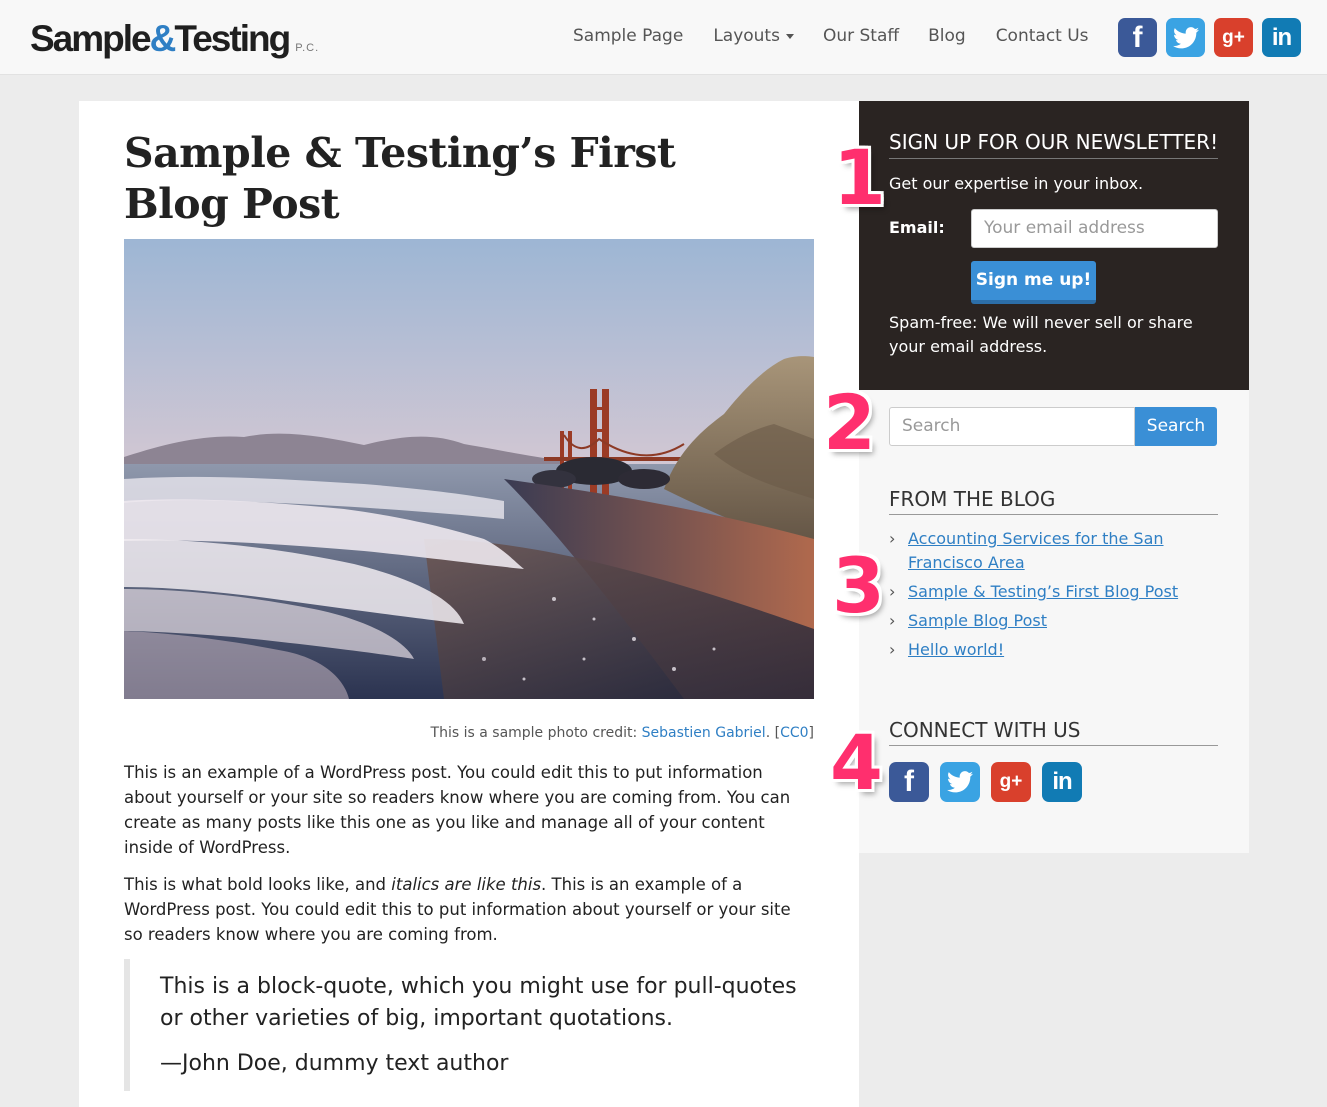 This screenshot has height=1107, width=1327. Describe the element at coordinates (1043, 591) in the screenshot. I see `blog-link-first-post: Sample & Testing’s First Blog Post` at that location.